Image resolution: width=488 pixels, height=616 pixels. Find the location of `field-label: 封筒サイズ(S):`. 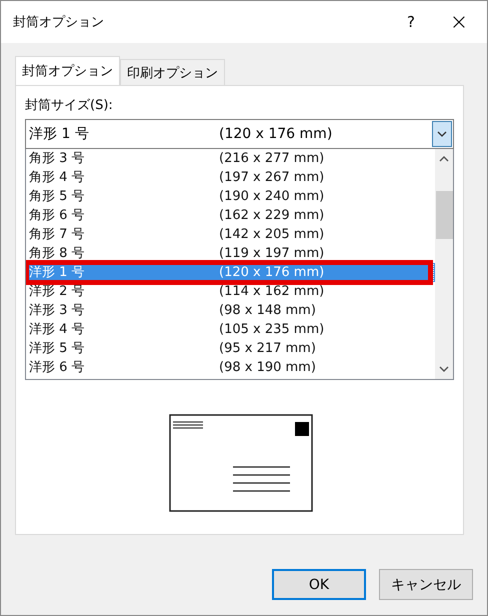

field-label: 封筒サイズ(S): is located at coordinates (69, 105).